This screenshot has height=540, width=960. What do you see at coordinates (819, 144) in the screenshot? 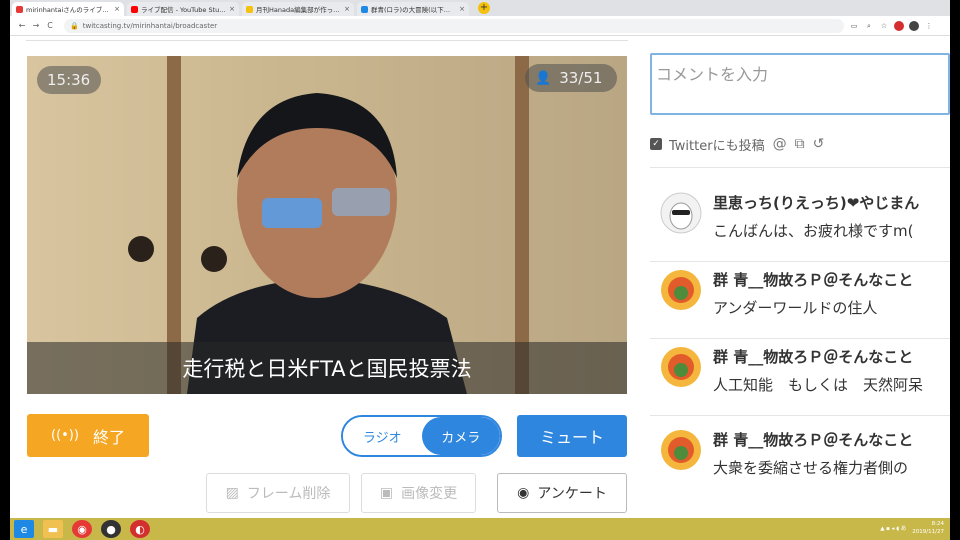
I see `refresh-icon: ↺` at bounding box center [819, 144].